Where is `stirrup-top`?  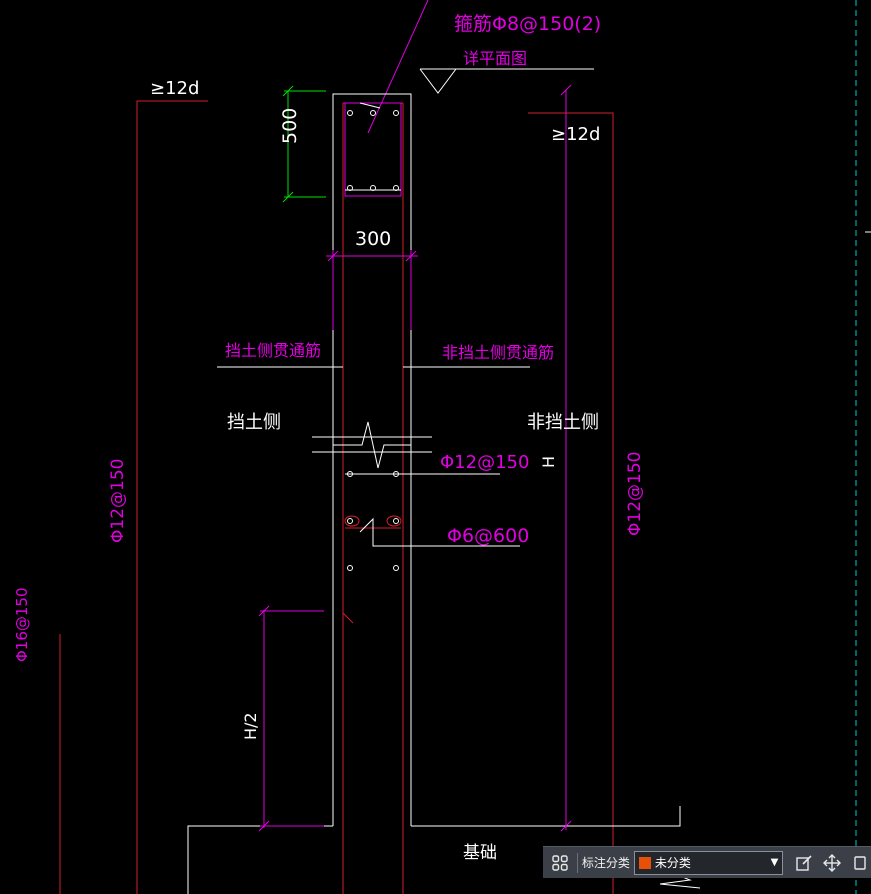
stirrup-top is located at coordinates (373, 149).